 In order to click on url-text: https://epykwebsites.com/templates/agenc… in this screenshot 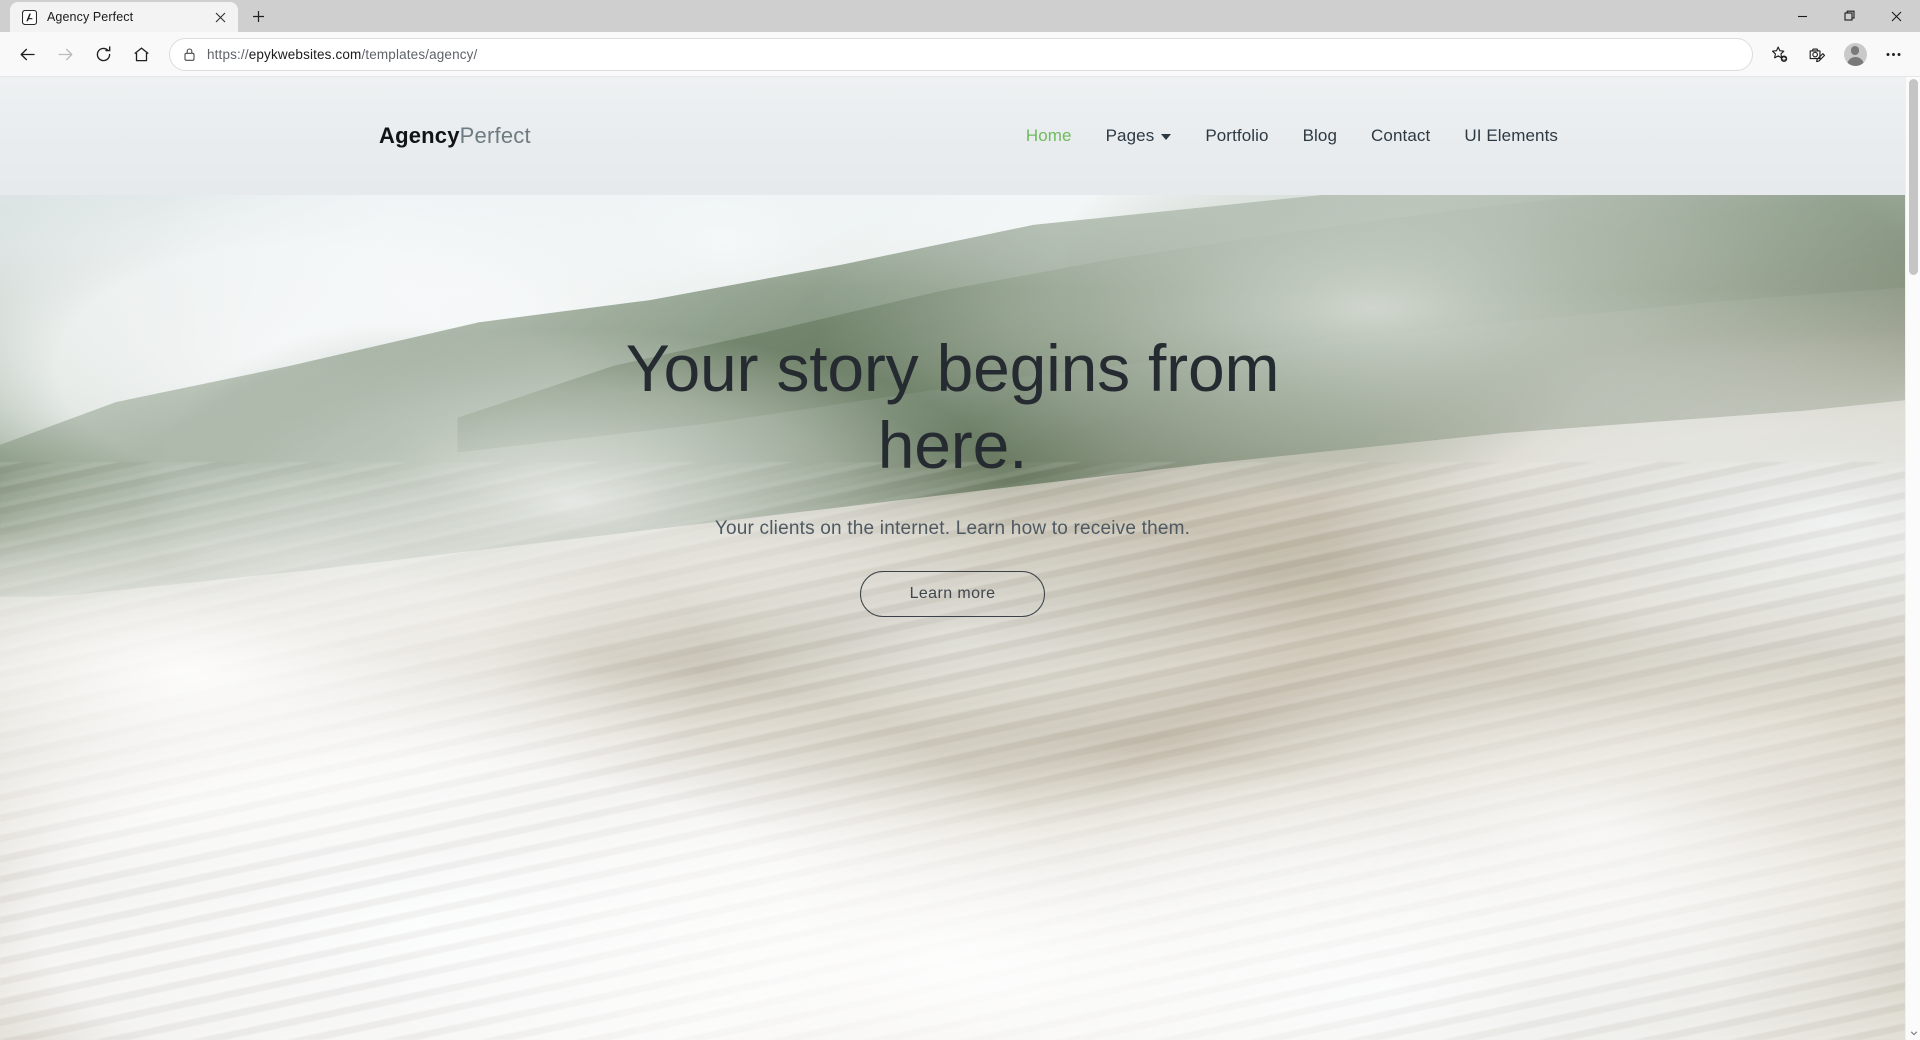, I will do `click(974, 54)`.